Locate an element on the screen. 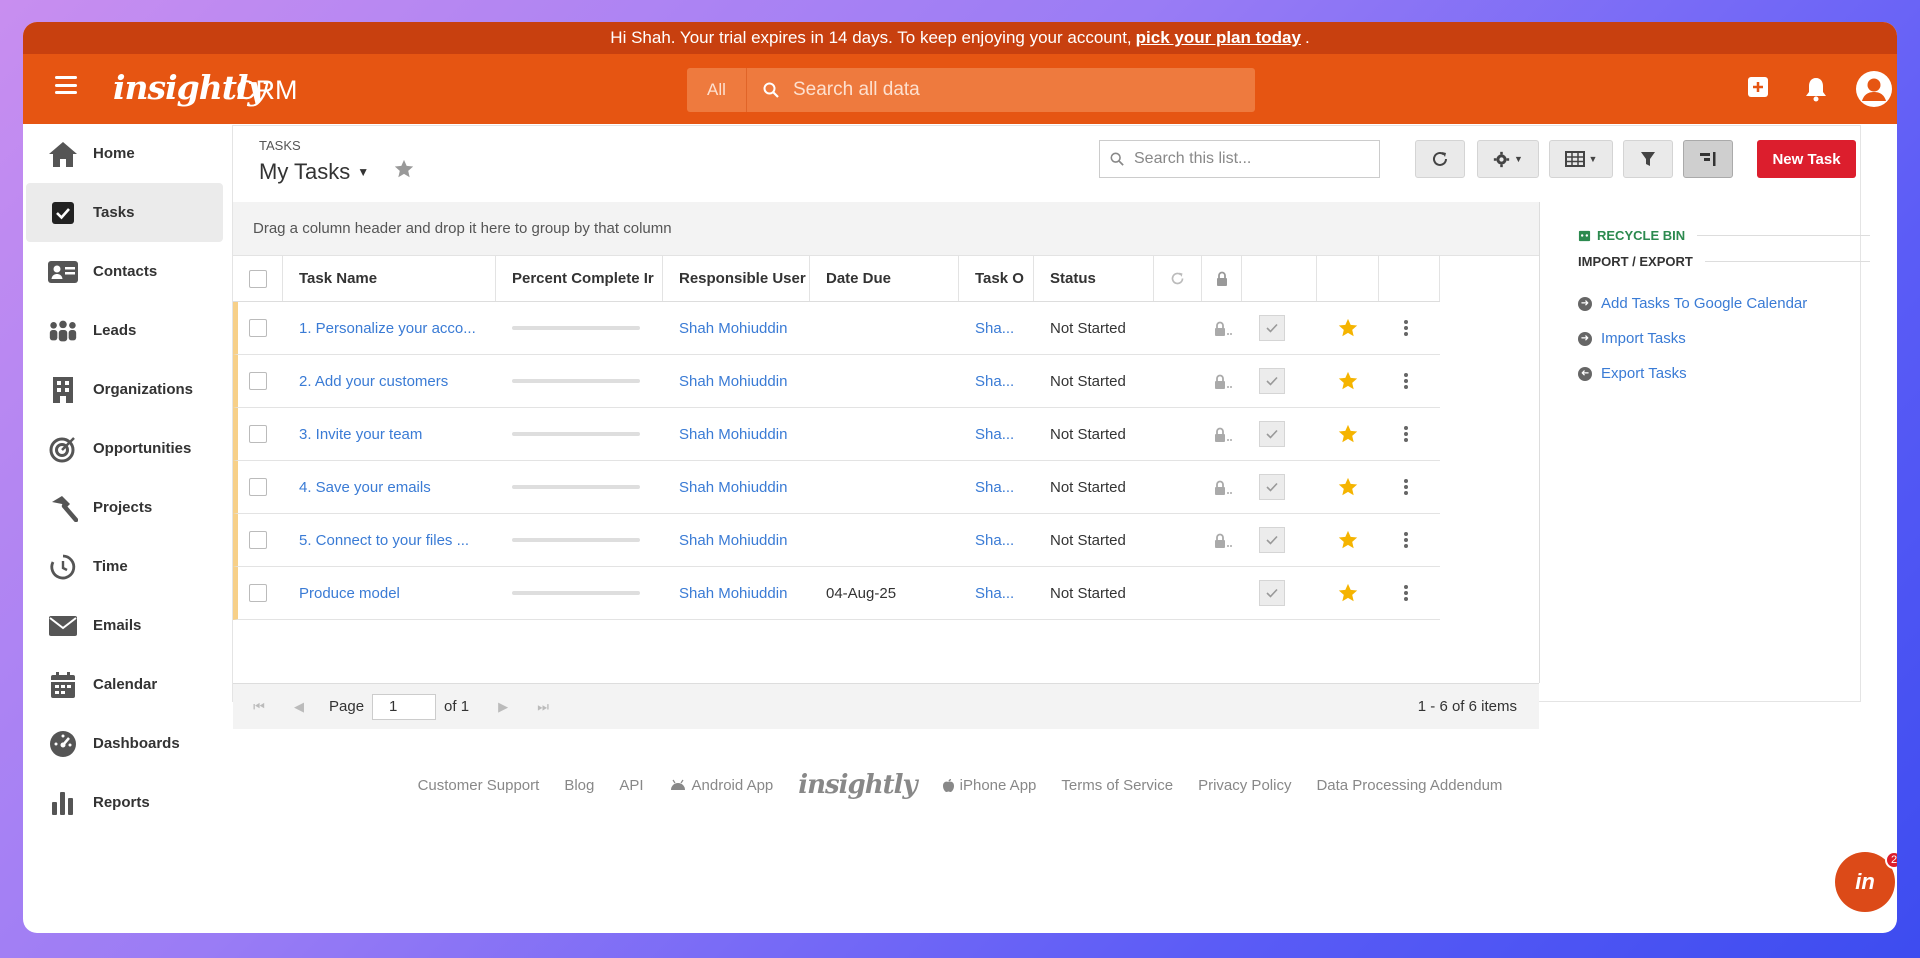 The width and height of the screenshot is (1920, 958). footer-link-iphone: iPhone App is located at coordinates (989, 785).